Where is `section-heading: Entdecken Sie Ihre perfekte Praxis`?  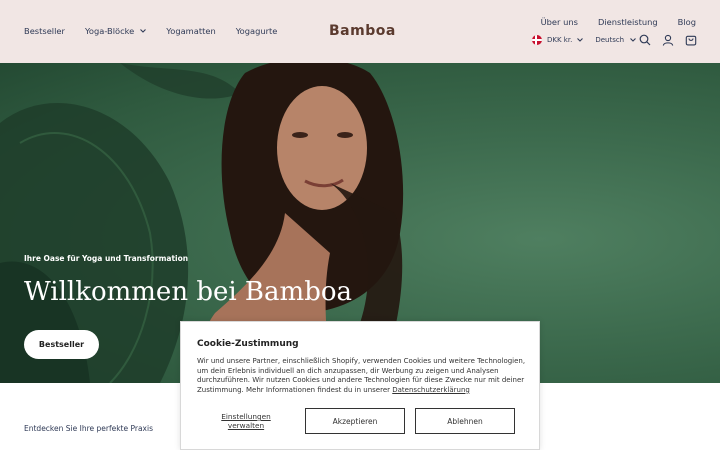 section-heading: Entdecken Sie Ihre perfekte Praxis is located at coordinates (88, 428).